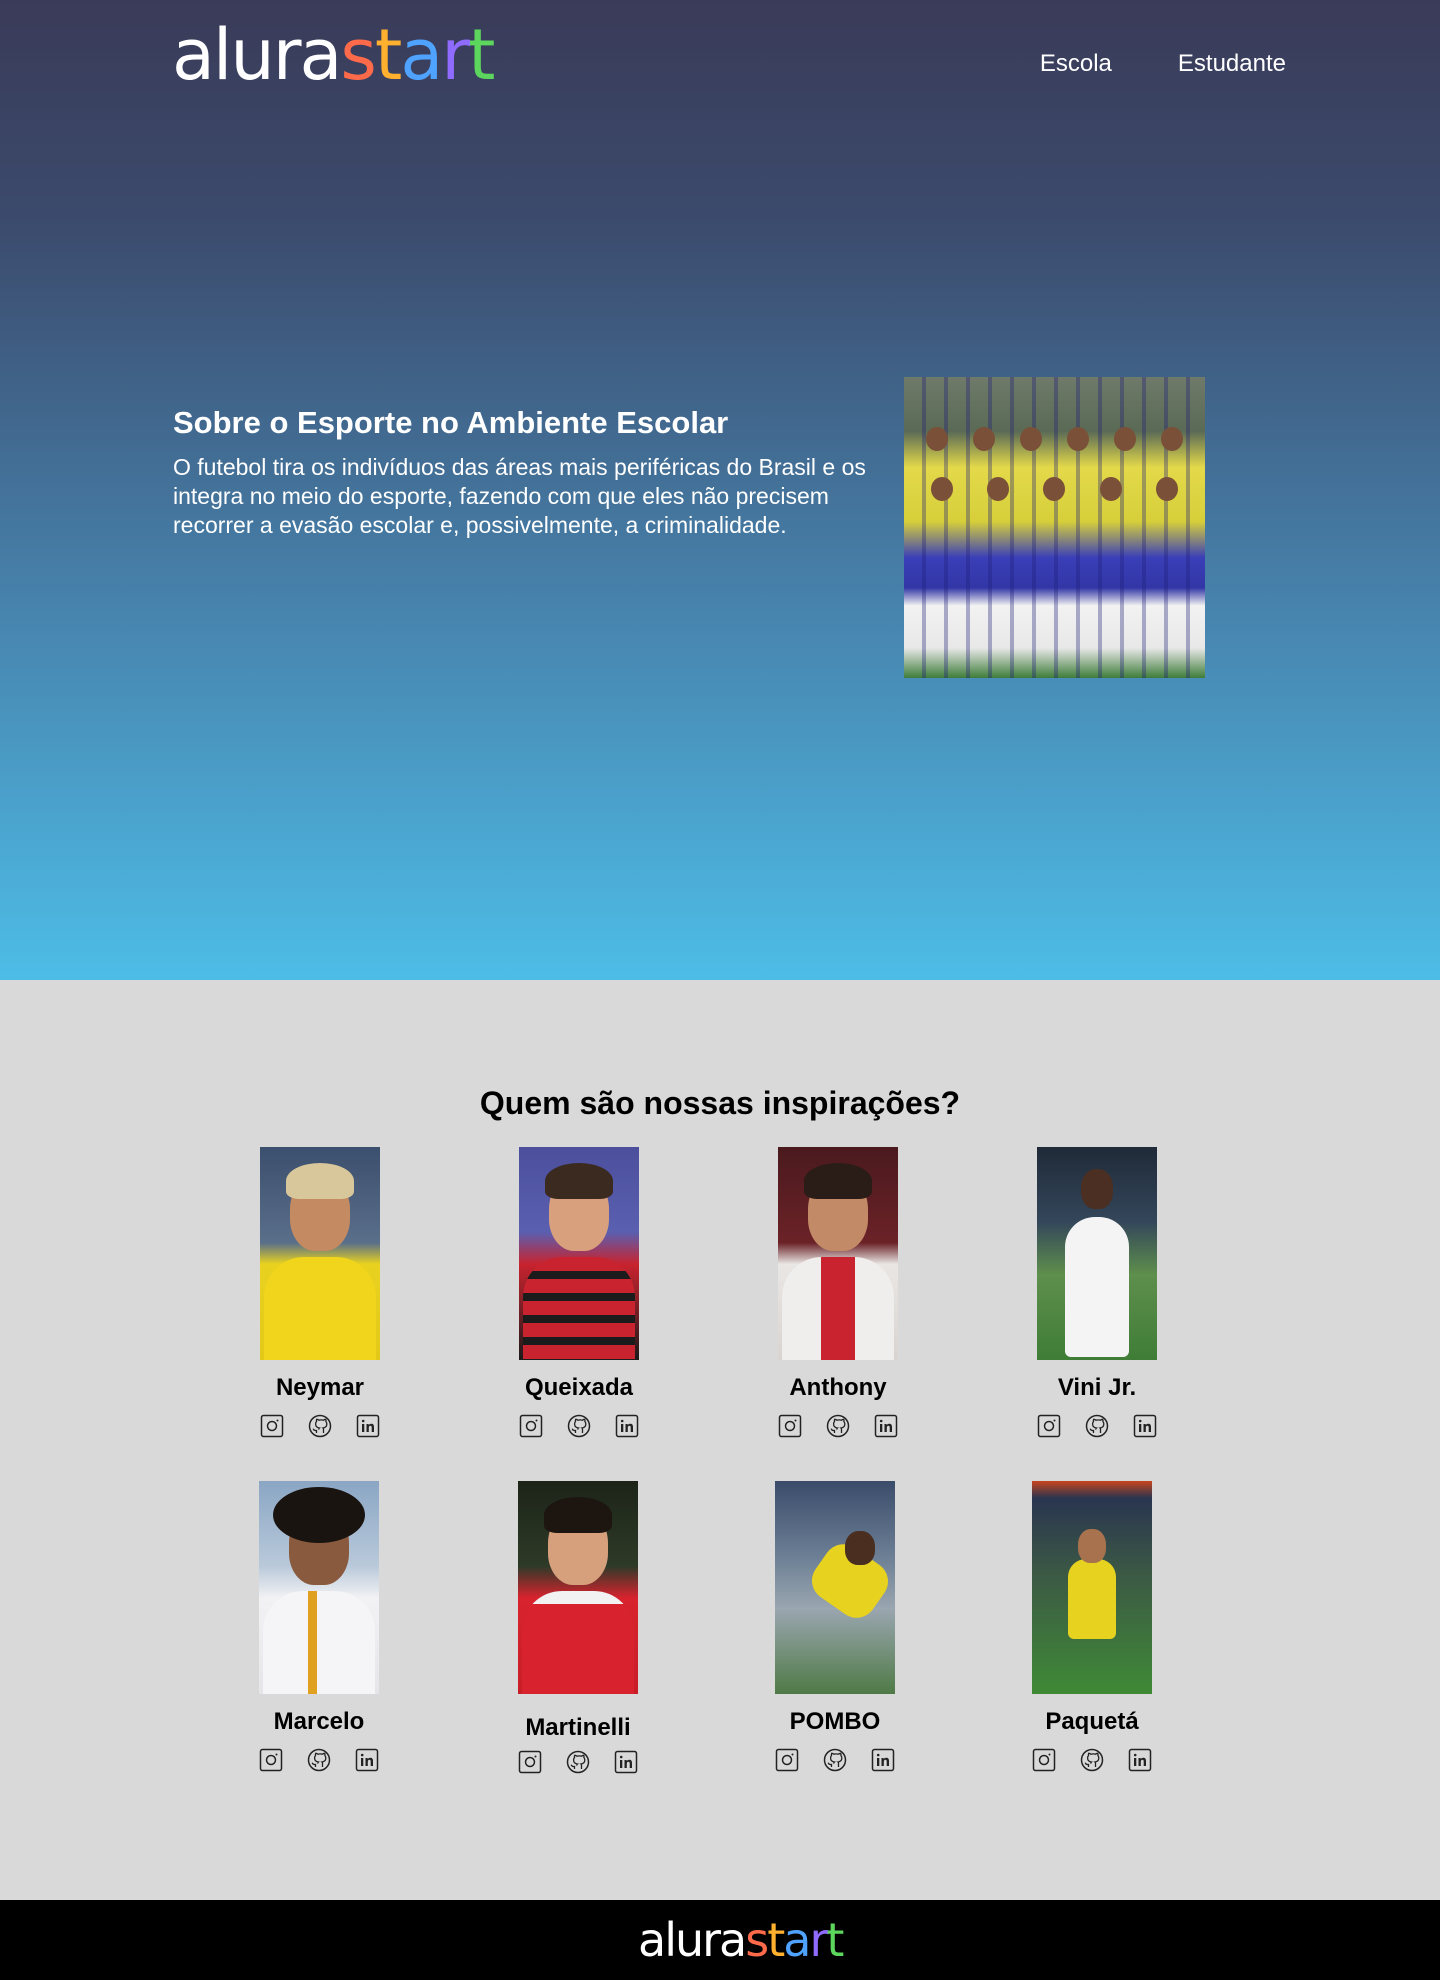  I want to click on player-name: Vini Jr., so click(1097, 1387).